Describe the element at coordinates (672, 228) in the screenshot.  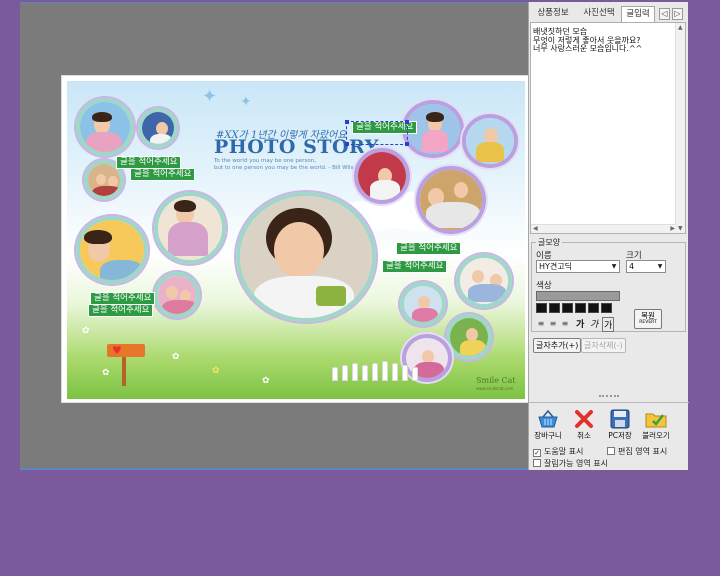
I see `scroll-right-icon: ▶` at that location.